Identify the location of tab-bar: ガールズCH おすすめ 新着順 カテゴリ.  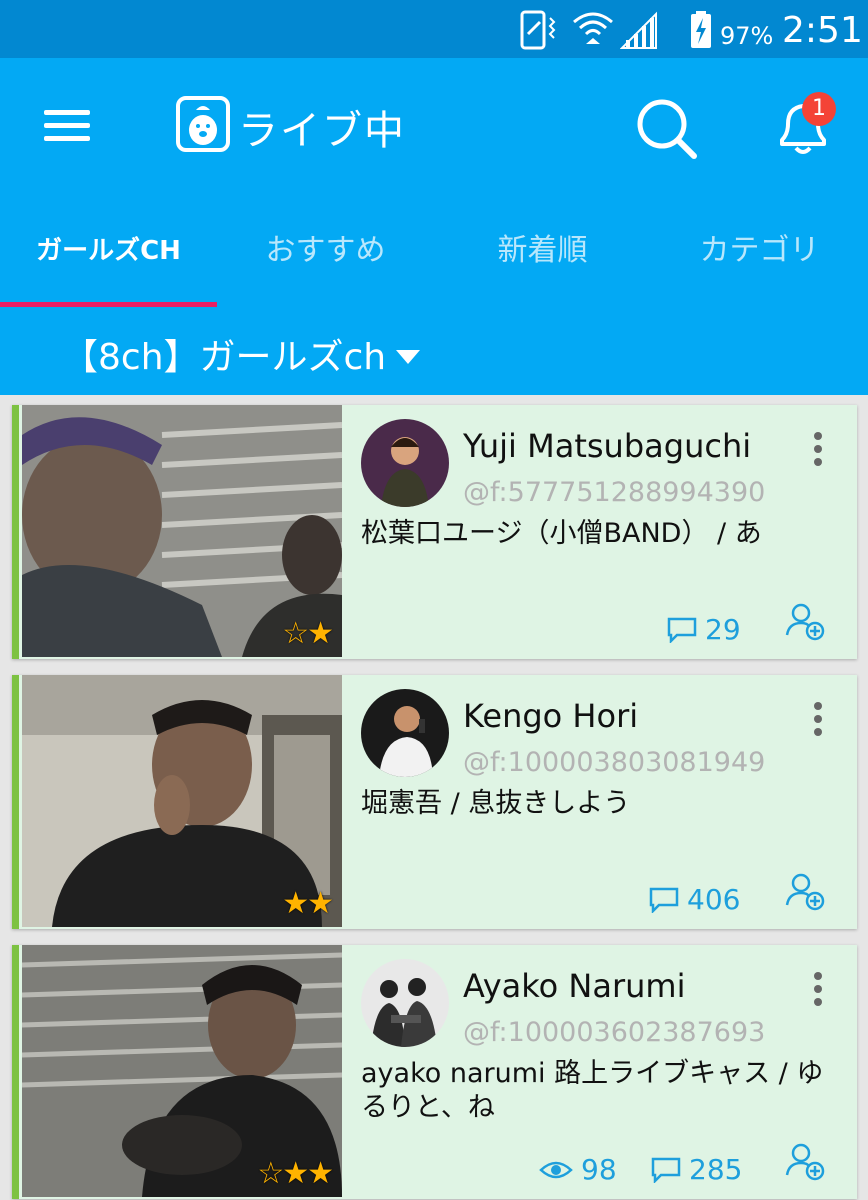
(434, 263).